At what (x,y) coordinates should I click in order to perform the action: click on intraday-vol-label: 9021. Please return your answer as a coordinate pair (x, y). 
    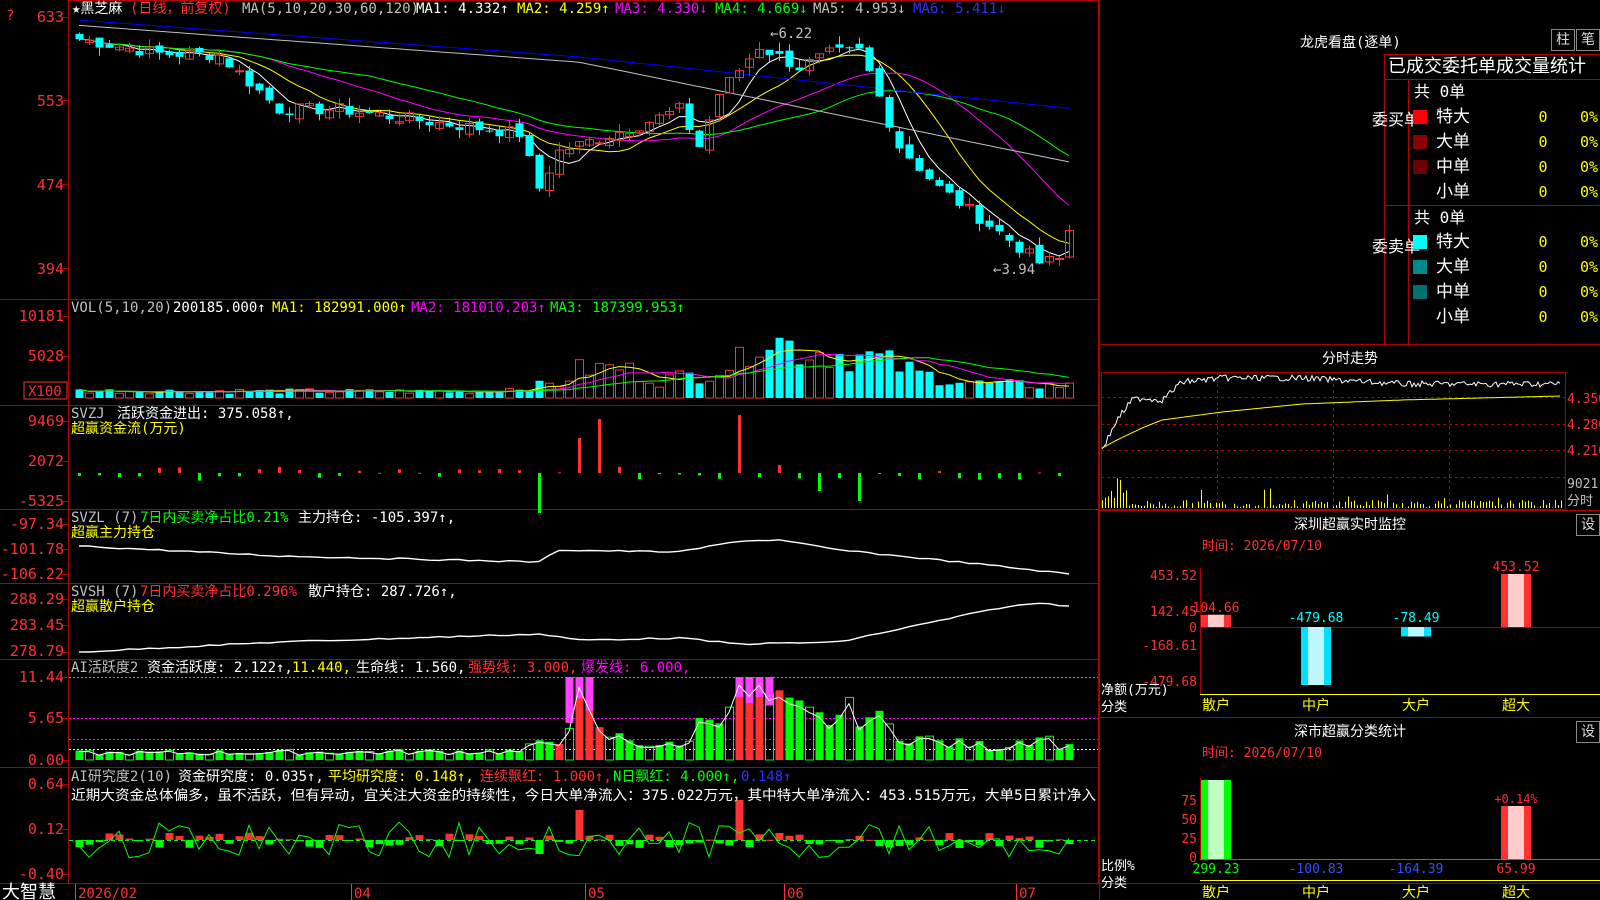
    Looking at the image, I should click on (1582, 484).